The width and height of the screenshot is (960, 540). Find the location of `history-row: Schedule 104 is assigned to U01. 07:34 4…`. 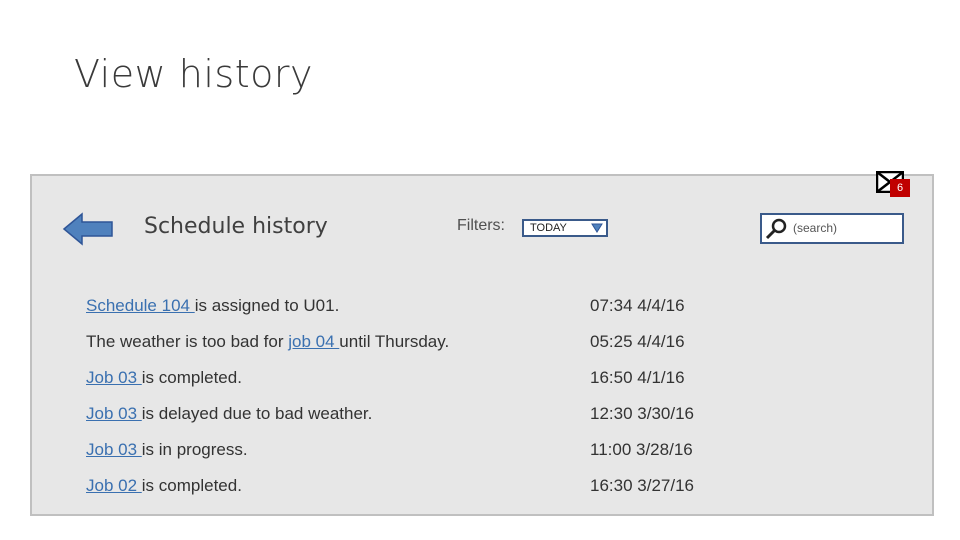

history-row: Schedule 104 is assigned to U01. 07:34 4… is located at coordinates (406, 308).